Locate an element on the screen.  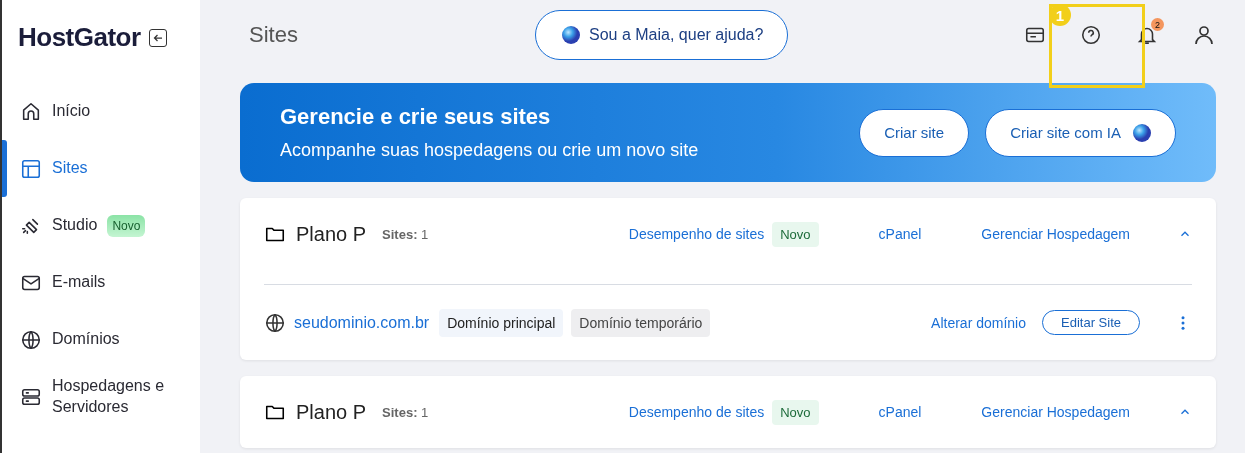
help-icon is located at coordinates (1091, 35).